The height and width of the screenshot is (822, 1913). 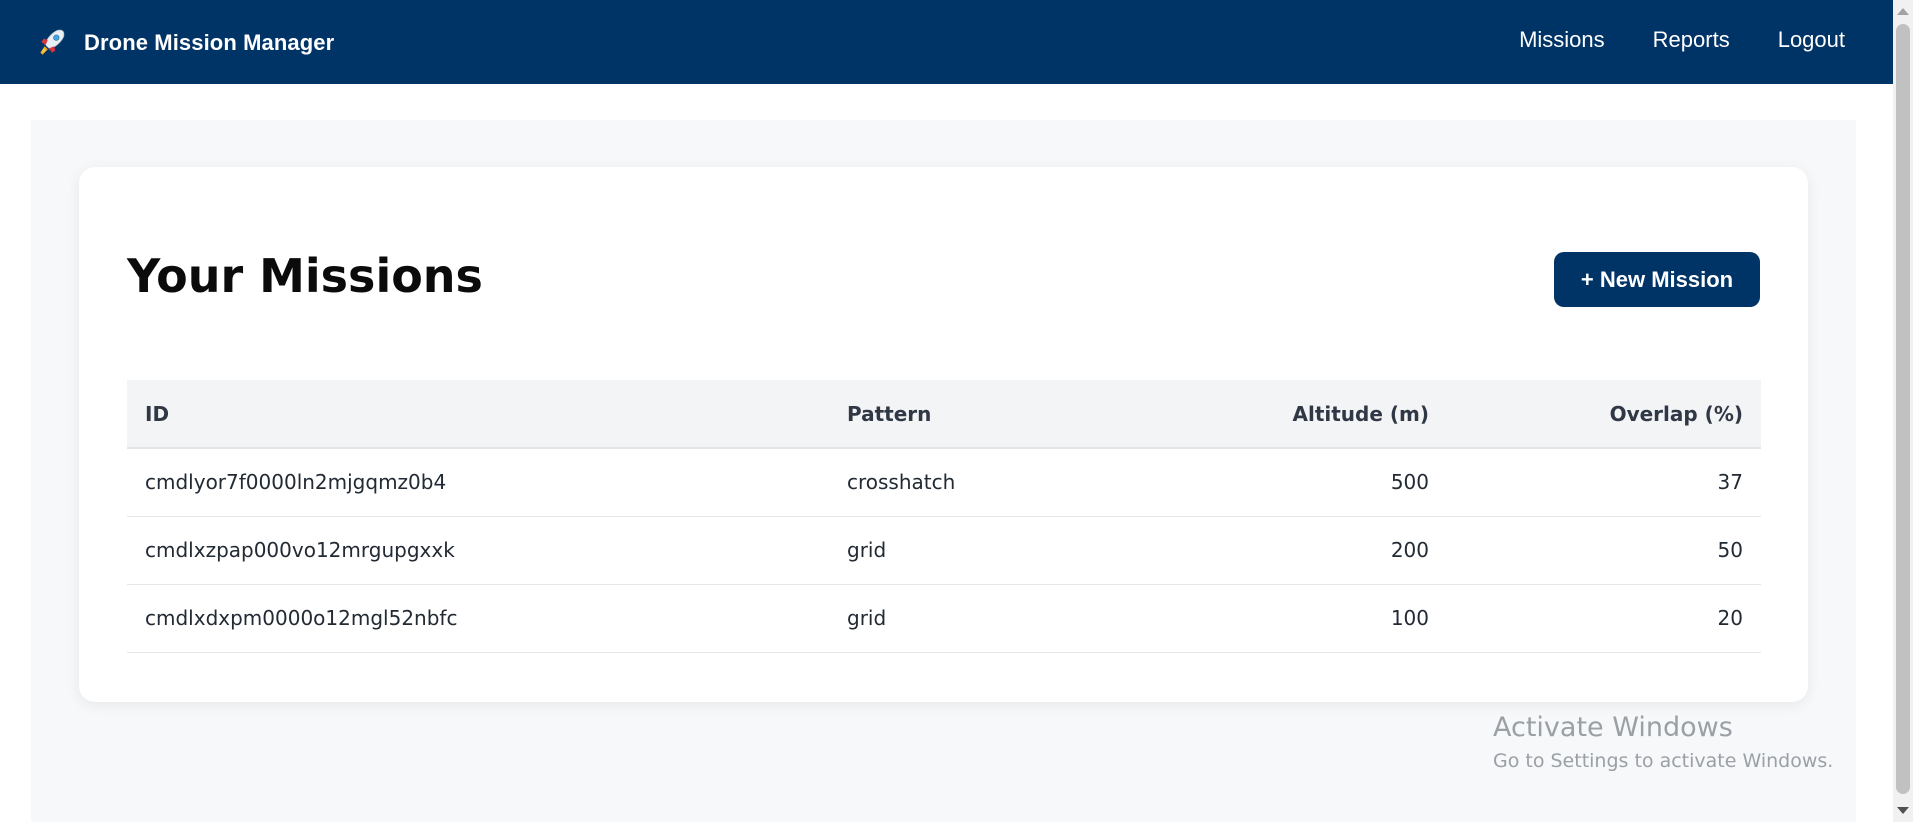 What do you see at coordinates (1903, 810) in the screenshot?
I see `scroll-down-arrow-icon` at bounding box center [1903, 810].